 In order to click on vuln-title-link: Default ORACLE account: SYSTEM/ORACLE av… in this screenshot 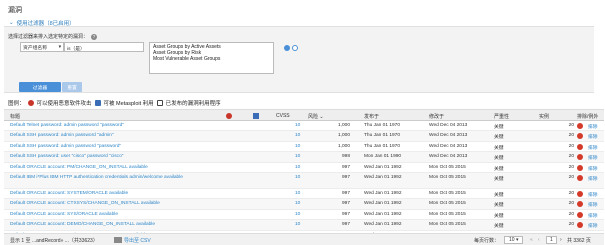, I will do `click(105, 193)`.